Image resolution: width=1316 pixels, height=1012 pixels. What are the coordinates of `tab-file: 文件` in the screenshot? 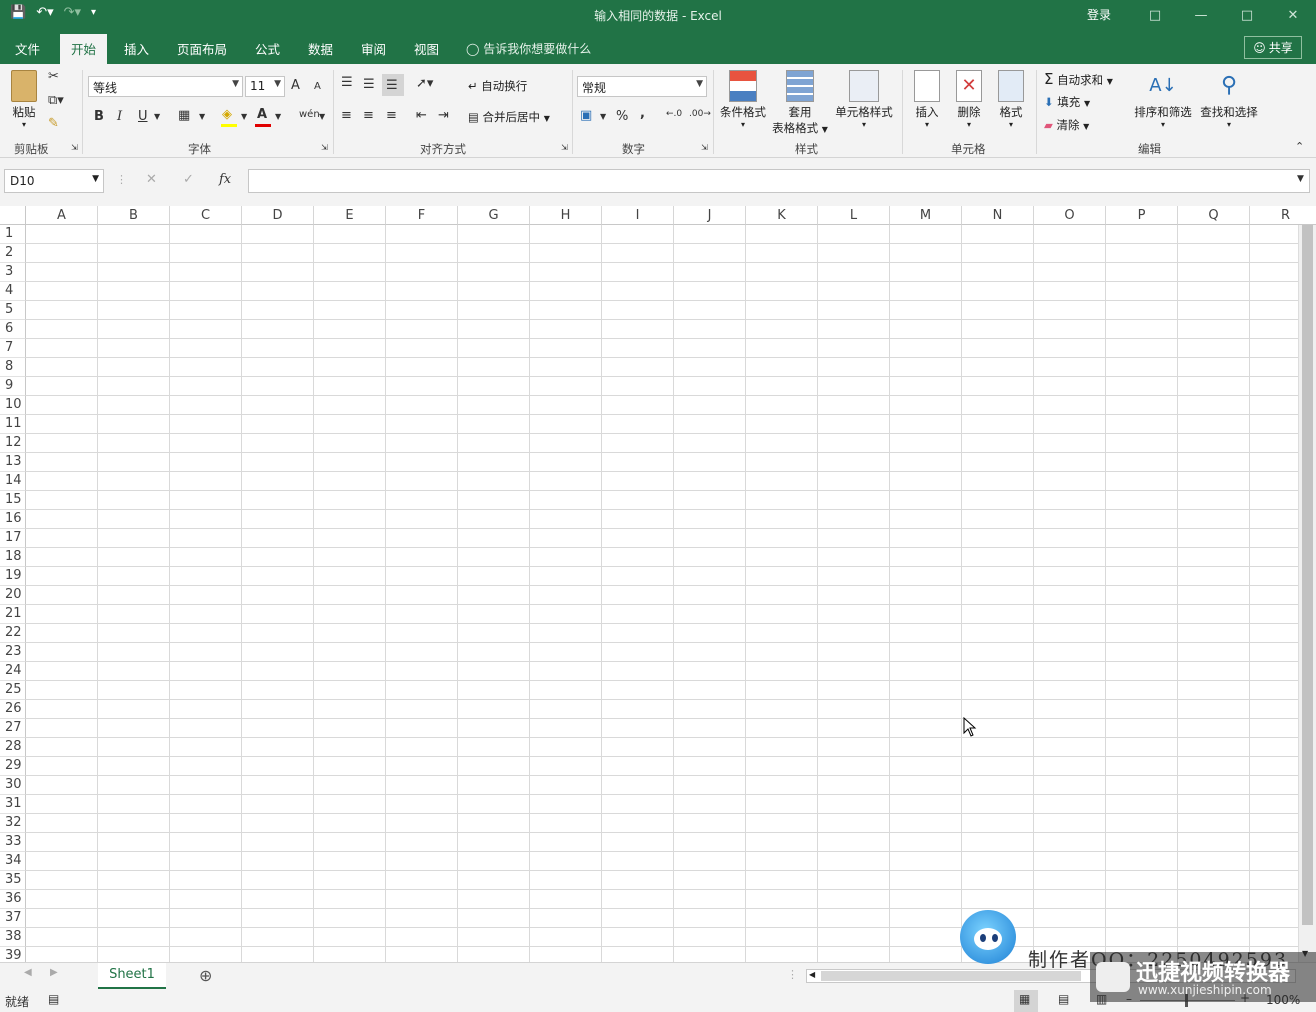 It's located at (27, 48).